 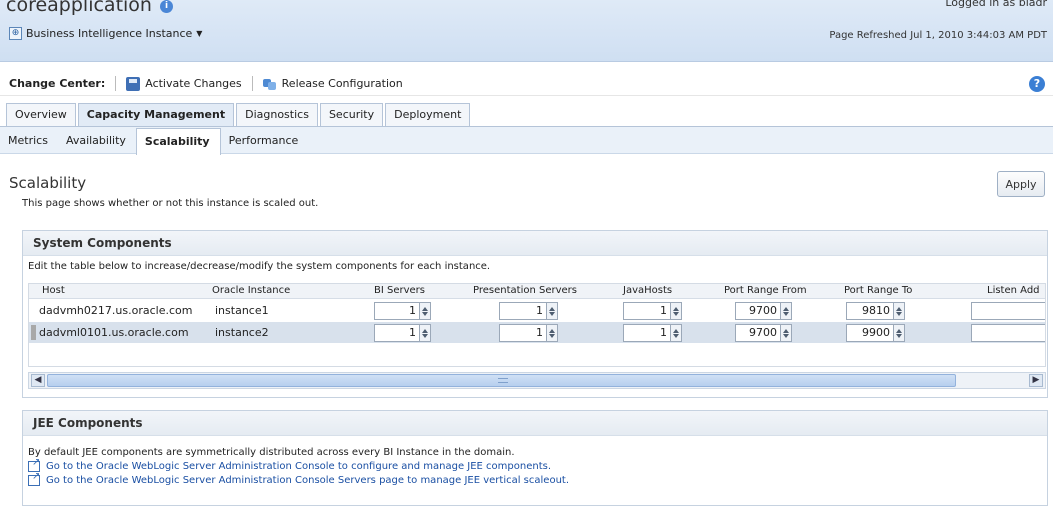 What do you see at coordinates (535, 423) in the screenshot?
I see `jee-components-title: JEE Components` at bounding box center [535, 423].